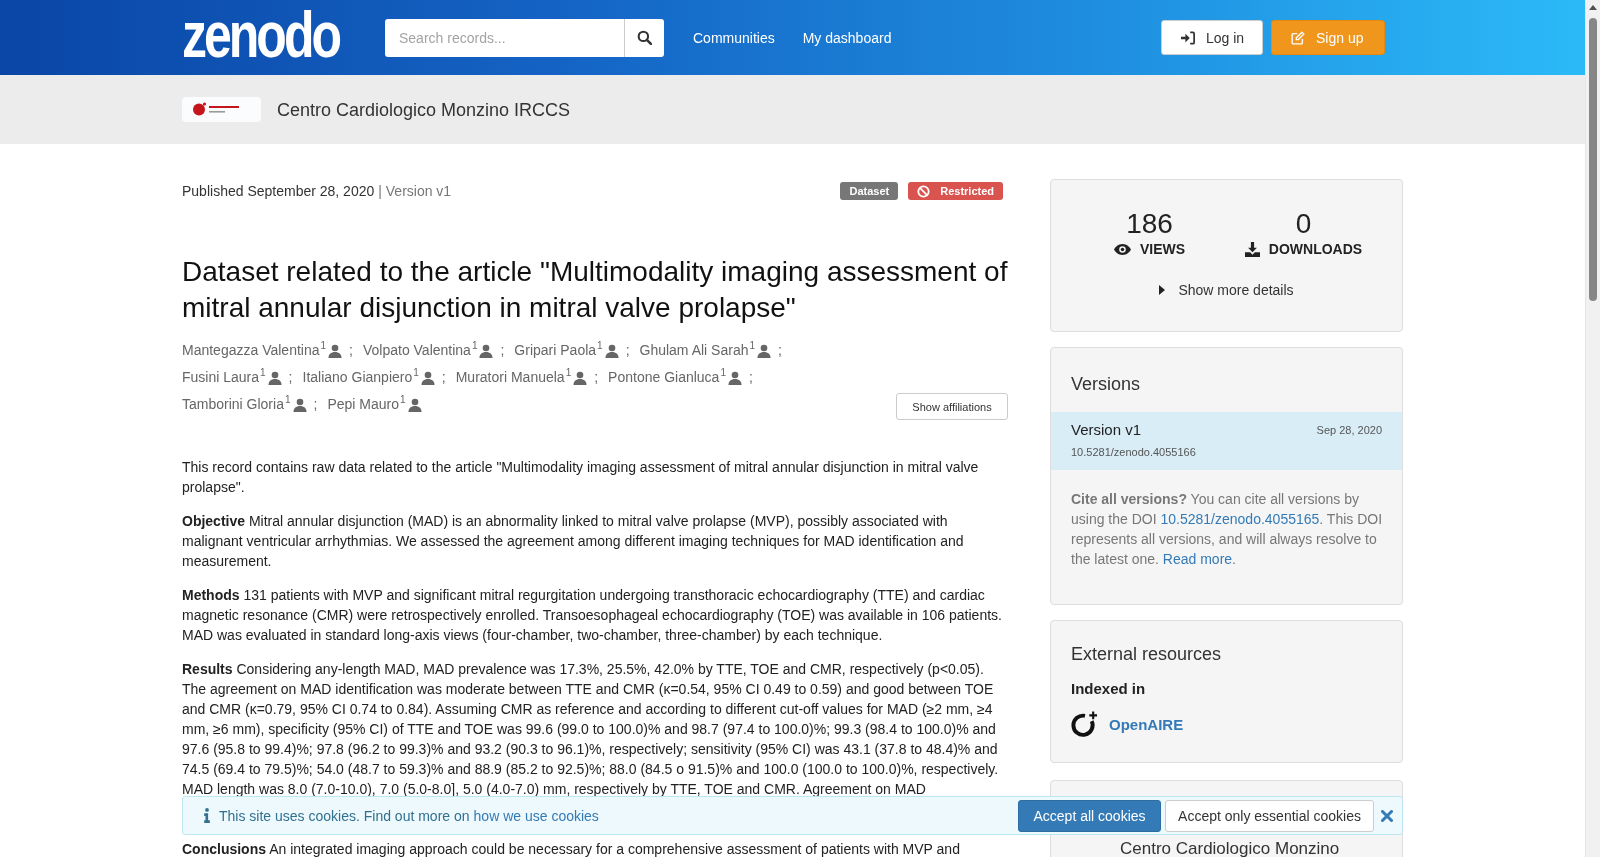 This screenshot has height=857, width=1600. Describe the element at coordinates (513, 376) in the screenshot. I see `author-name: Muratori Manuela$^{1}$` at that location.